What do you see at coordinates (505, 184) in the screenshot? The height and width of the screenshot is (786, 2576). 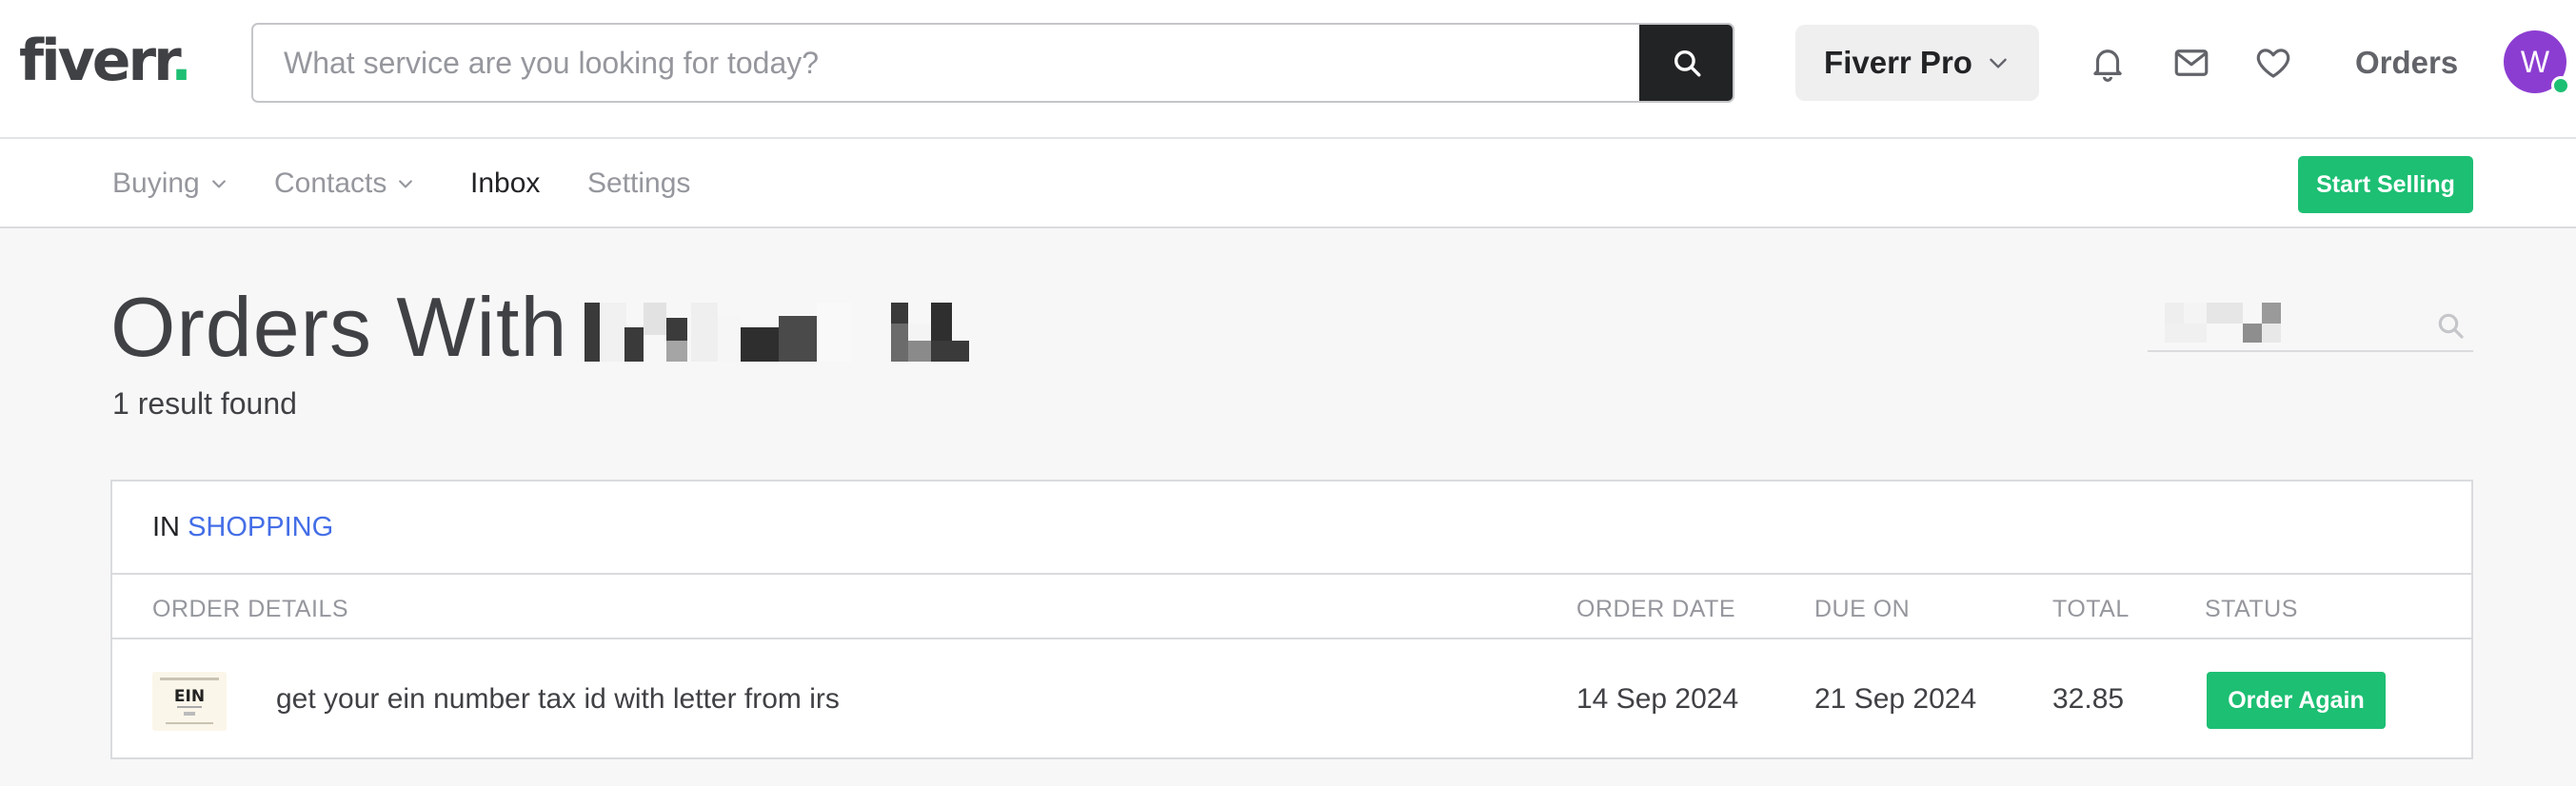 I see `subnav-item-inbox: Inbox` at bounding box center [505, 184].